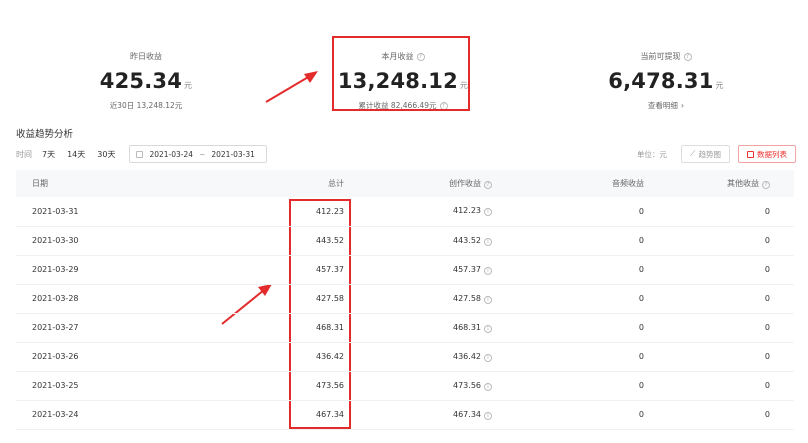 The image size is (808, 443). What do you see at coordinates (418, 298) in the screenshot?
I see `cell-creation: 427.58 i` at bounding box center [418, 298].